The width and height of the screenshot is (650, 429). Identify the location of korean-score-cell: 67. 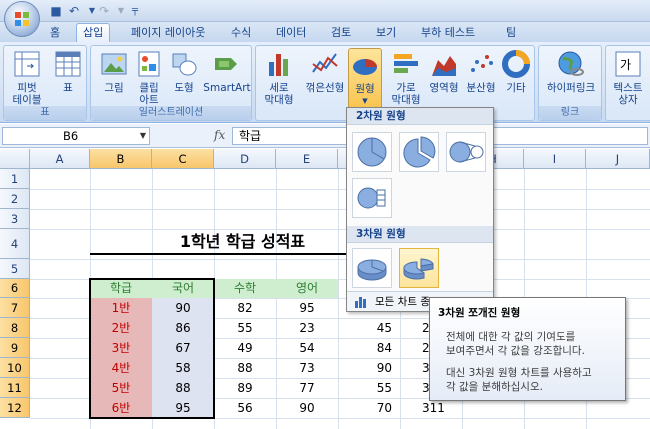
(183, 348).